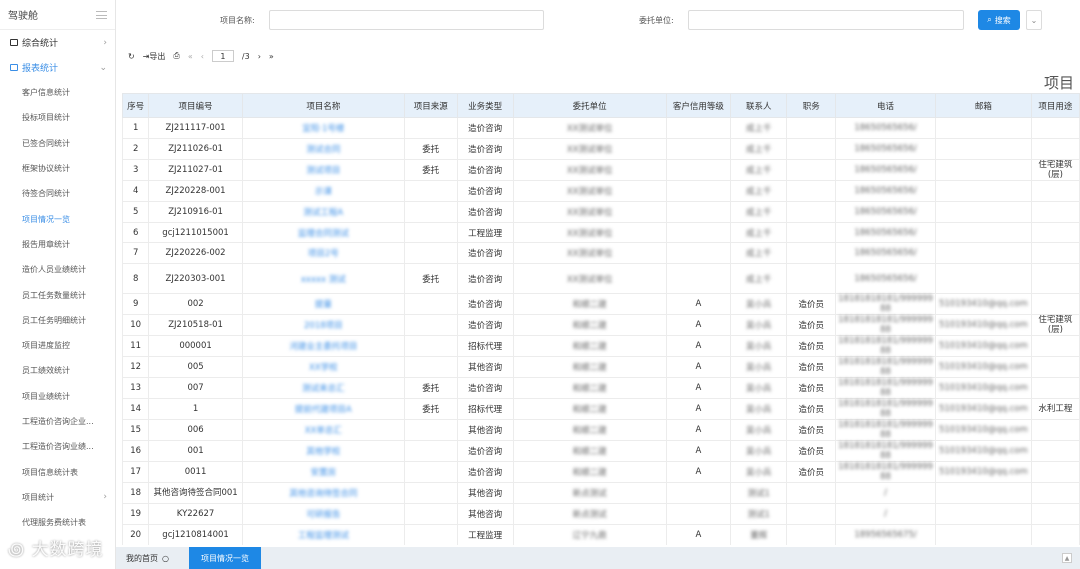 This screenshot has height=569, width=1080. What do you see at coordinates (57, 193) in the screenshot?
I see `sidebar-item: 待签合同统计` at bounding box center [57, 193].